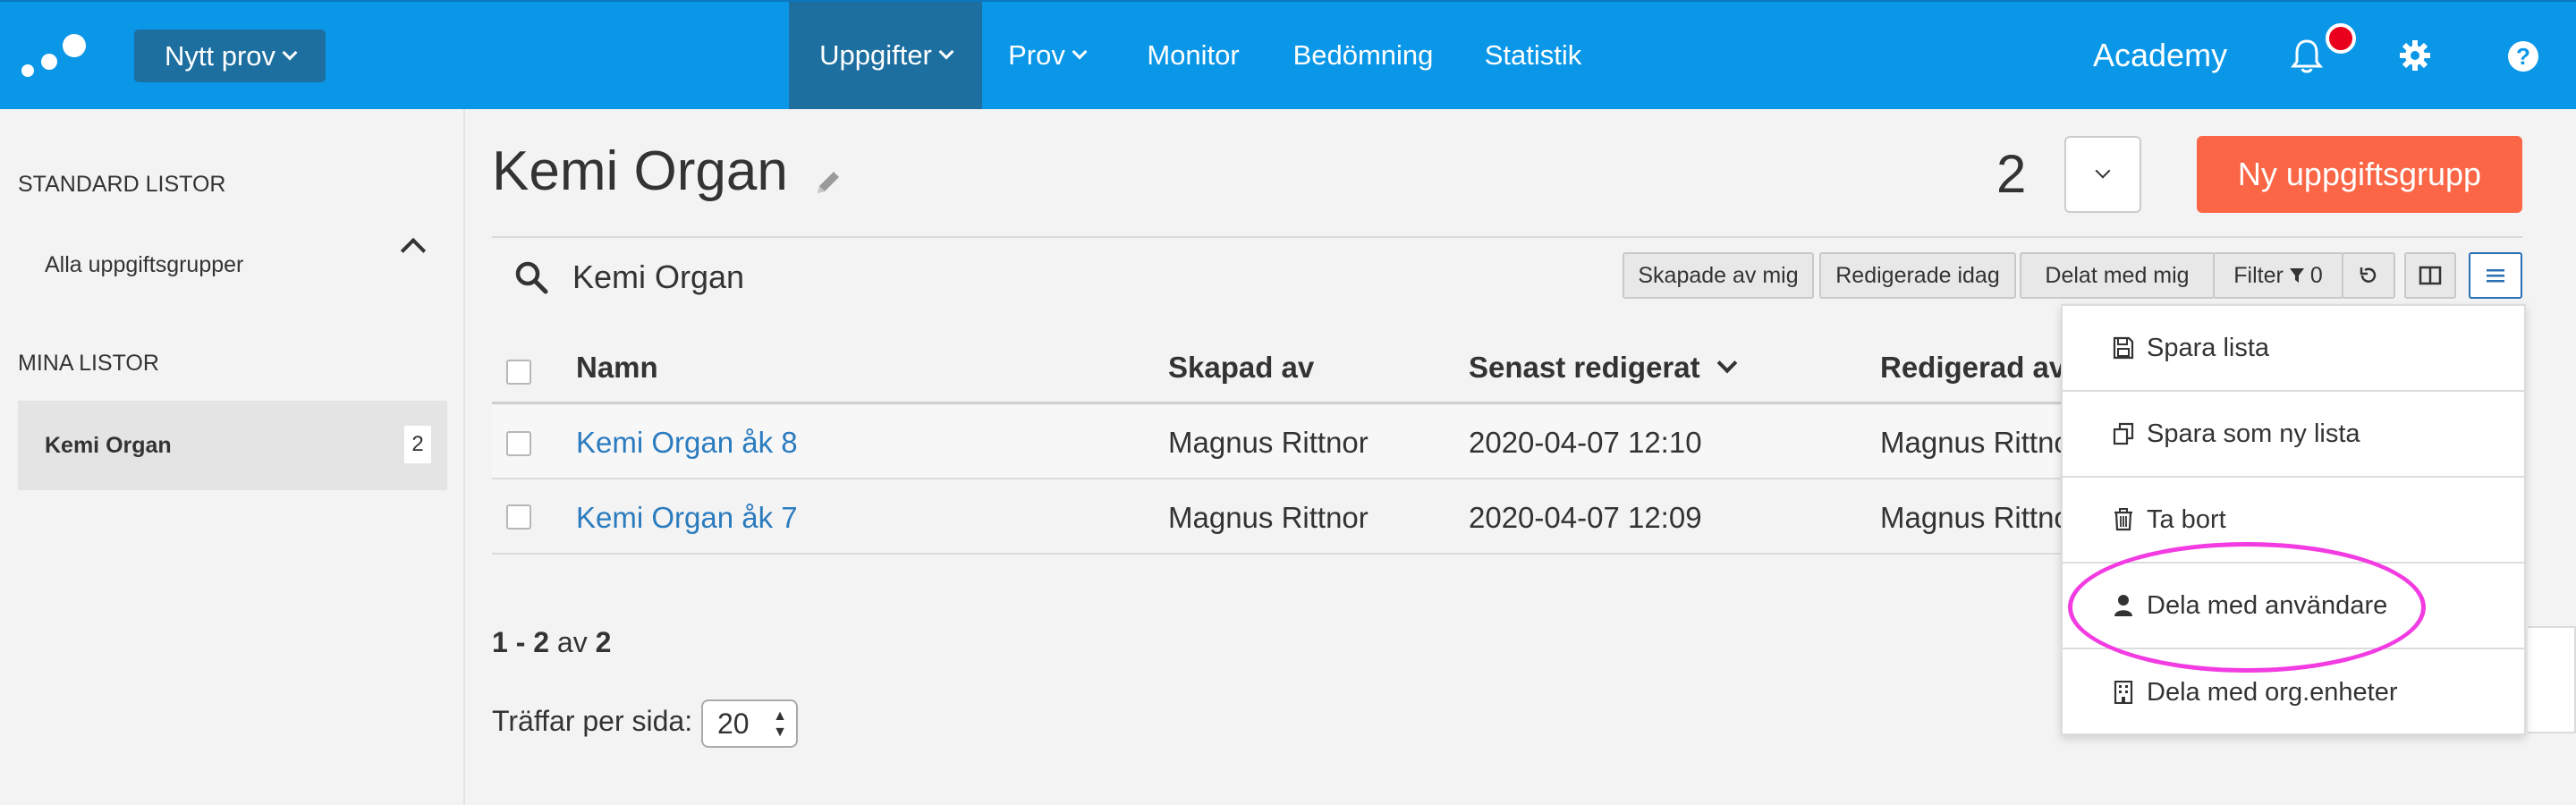 This screenshot has width=2576, height=805. I want to click on nav-item-statistik: Statistik, so click(1533, 55).